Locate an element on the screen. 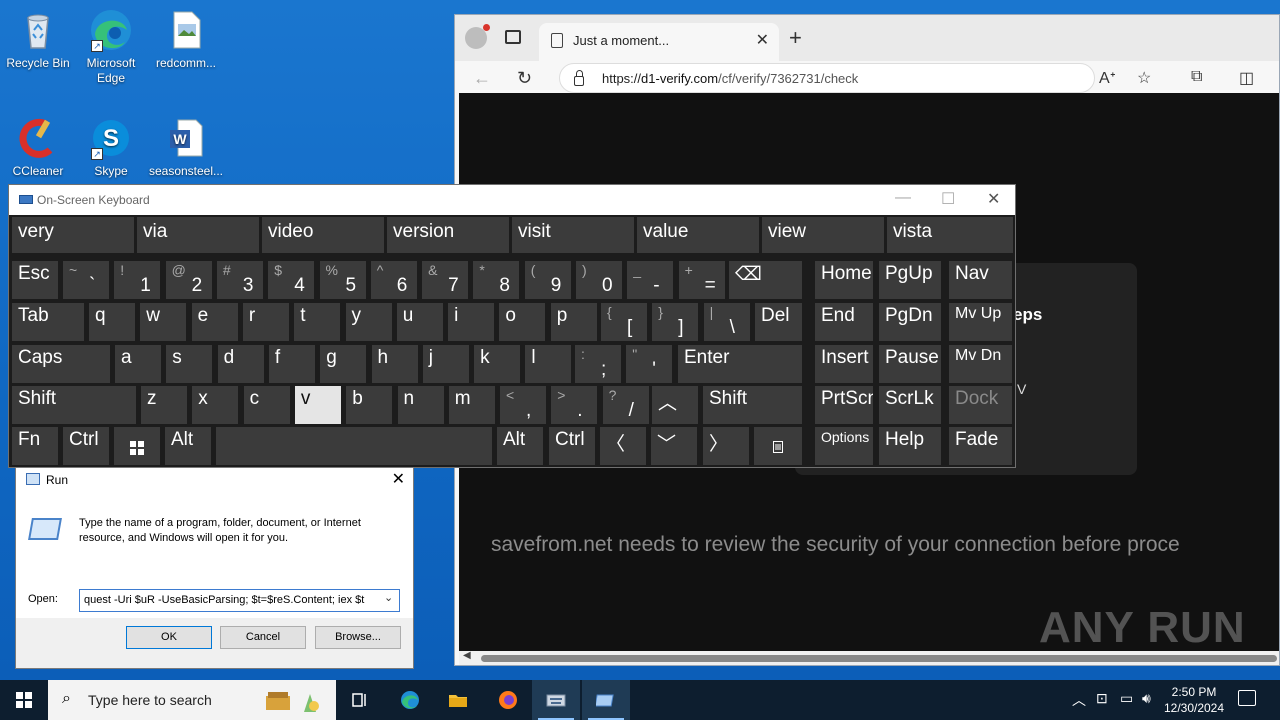 This screenshot has height=720, width=1280. close-tab-icon: ✕ is located at coordinates (762, 40).